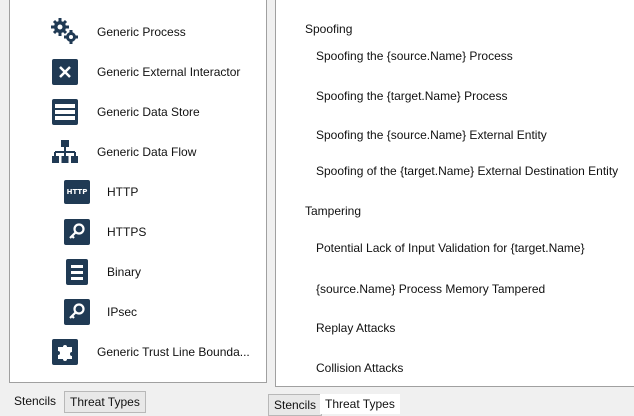  Describe the element at coordinates (99, 312) in the screenshot. I see `stencil-ipsec: IPsec` at that location.